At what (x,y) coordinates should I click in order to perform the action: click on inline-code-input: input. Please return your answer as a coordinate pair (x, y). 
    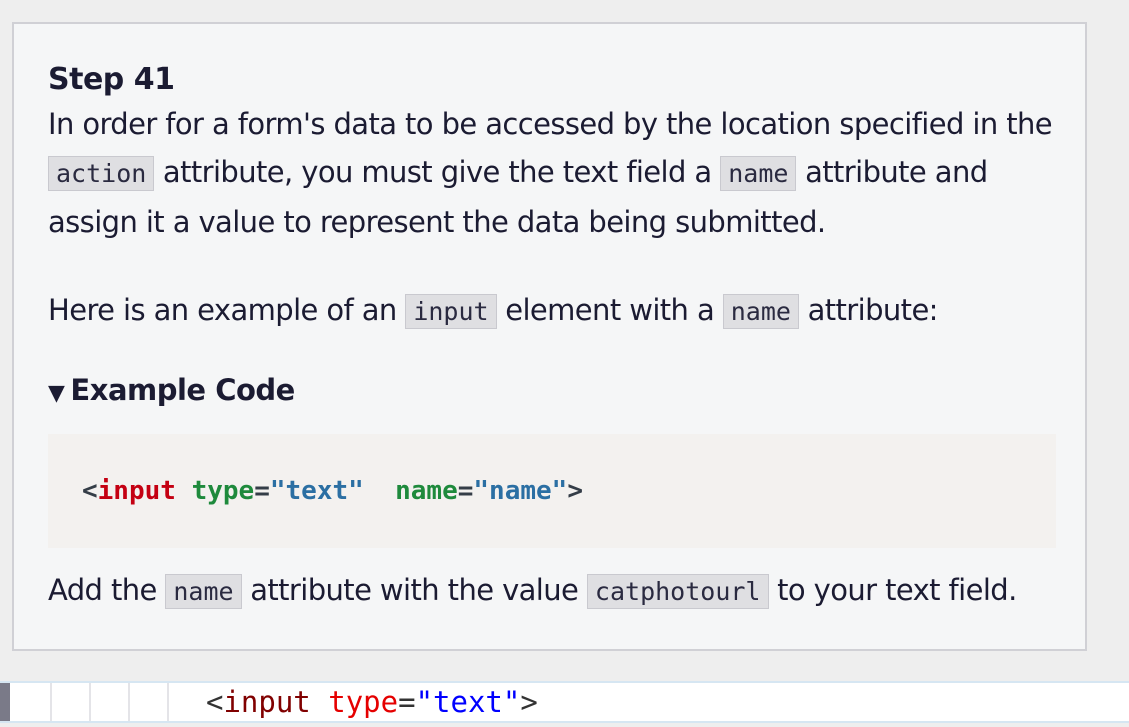
    Looking at the image, I should click on (451, 311).